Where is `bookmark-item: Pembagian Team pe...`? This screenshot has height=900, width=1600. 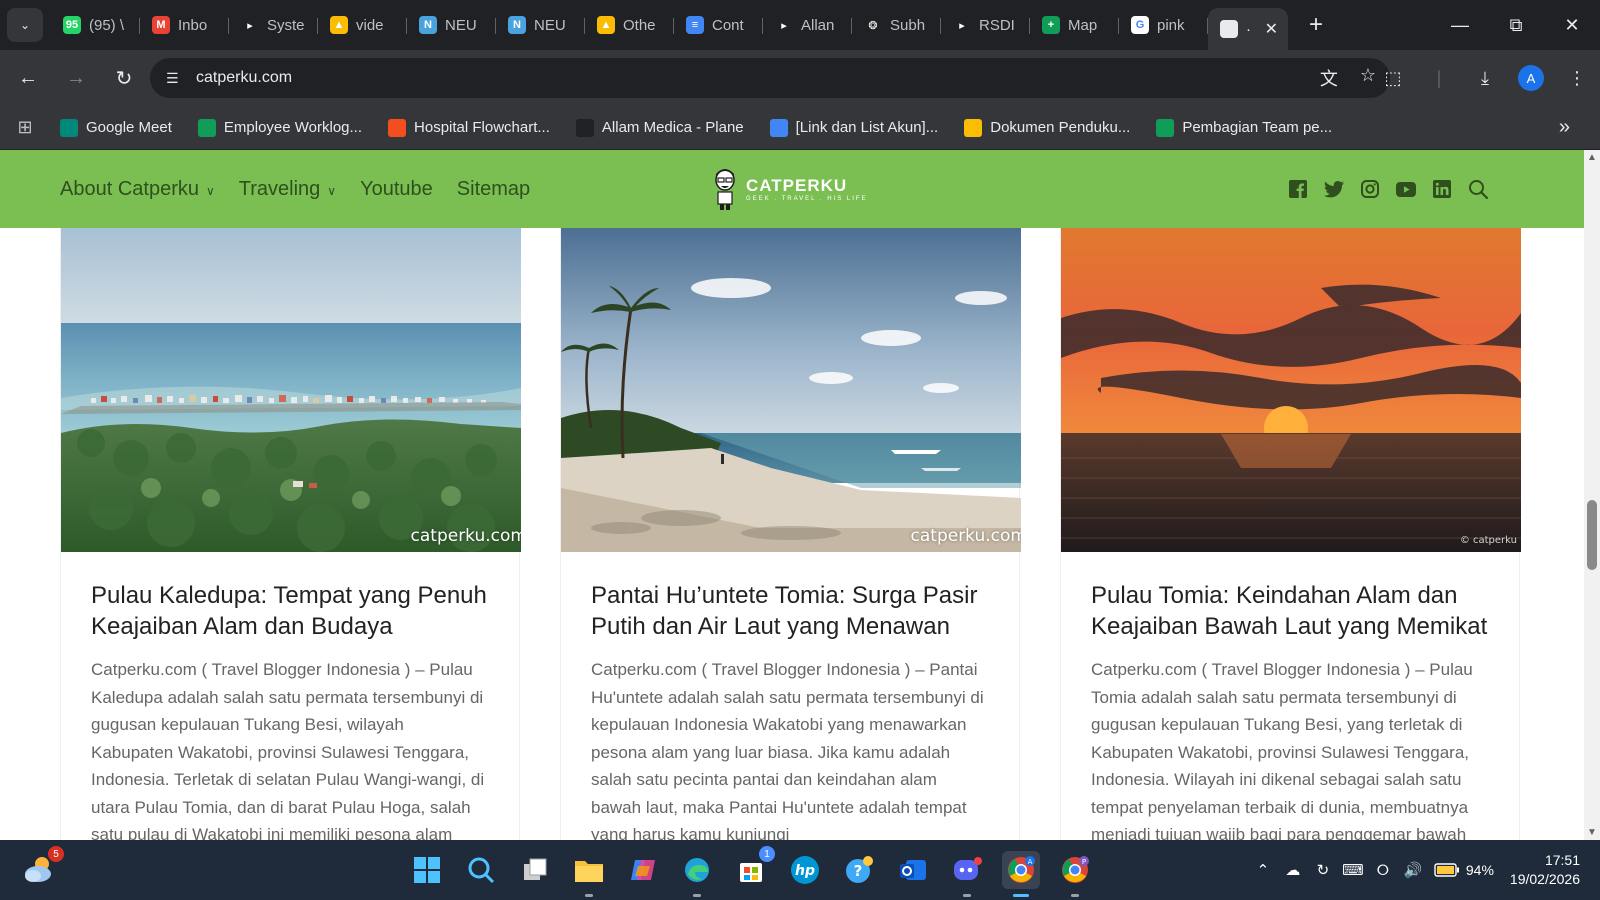
bookmark-item: Pembagian Team pe... is located at coordinates (1244, 128).